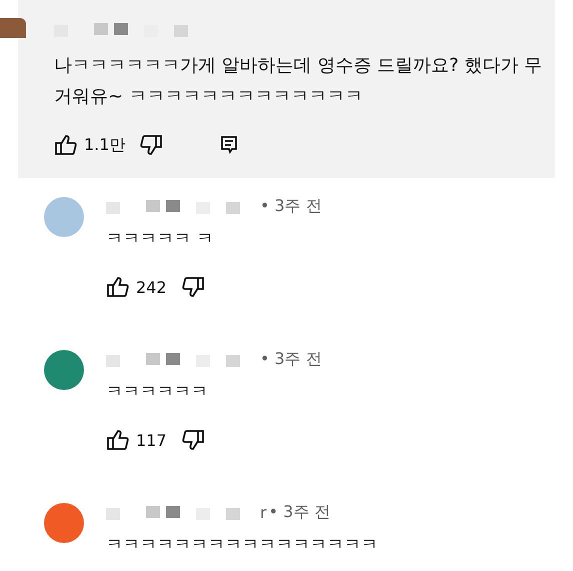 This screenshot has height=571, width=573. What do you see at coordinates (151, 287) in the screenshot?
I see `like-count: 242` at bounding box center [151, 287].